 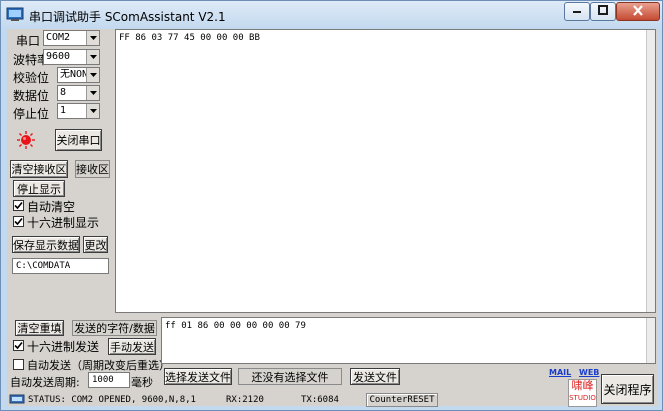 What do you see at coordinates (18, 345) in the screenshot?
I see `hex-send-checkbox` at bounding box center [18, 345].